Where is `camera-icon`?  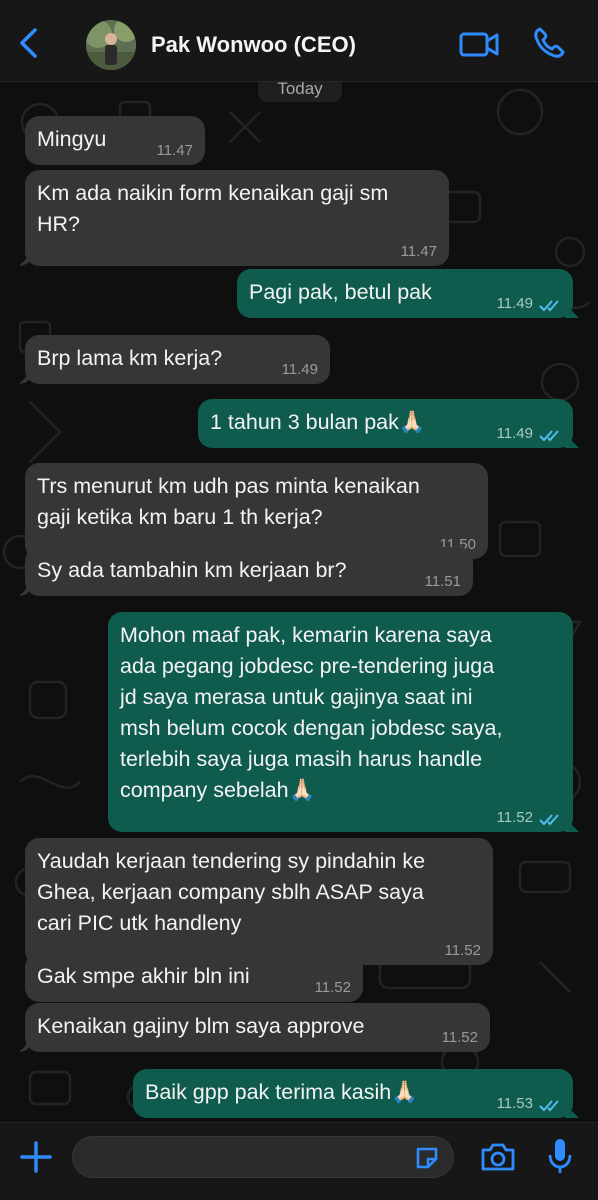
camera-icon is located at coordinates (498, 1157).